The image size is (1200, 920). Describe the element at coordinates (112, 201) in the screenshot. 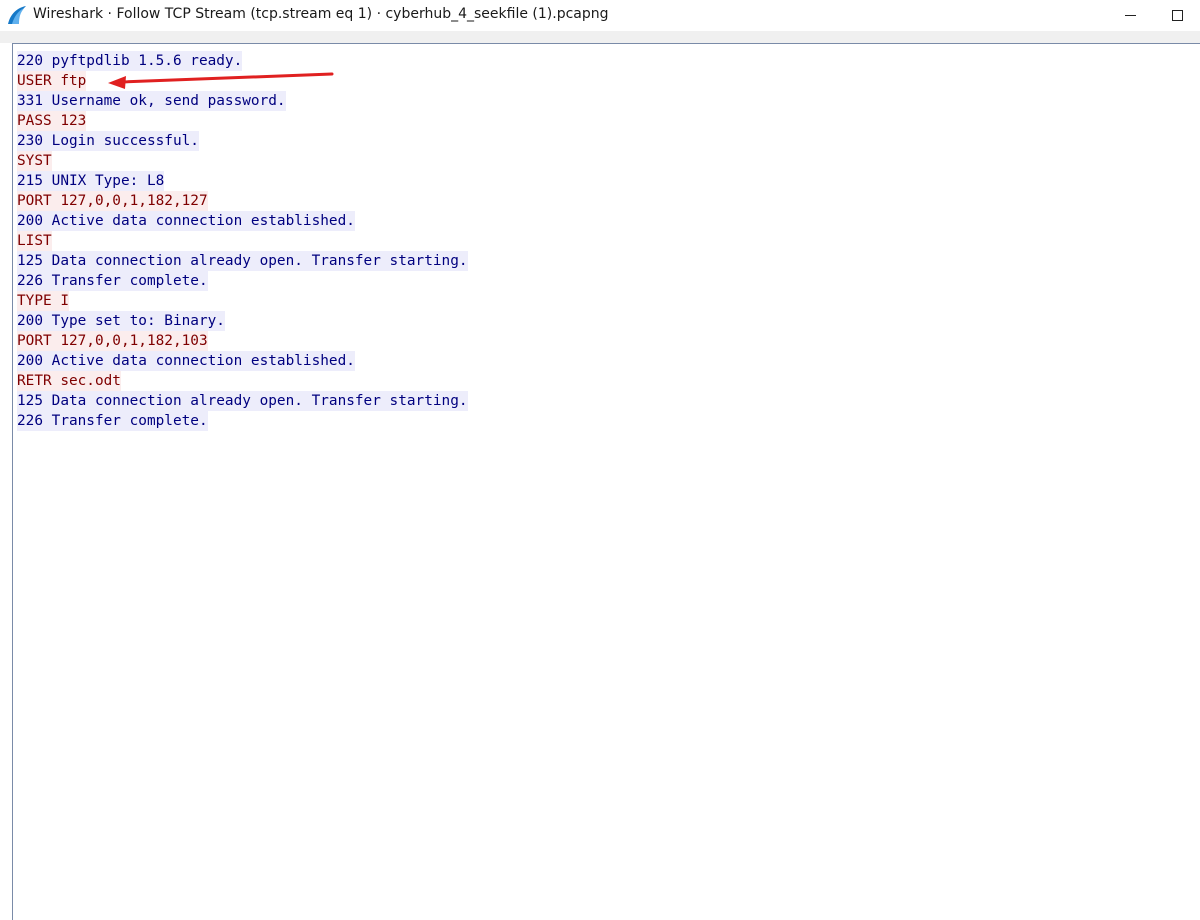

I see `client-request-line: PORT 127,0,0,1,182,127` at that location.